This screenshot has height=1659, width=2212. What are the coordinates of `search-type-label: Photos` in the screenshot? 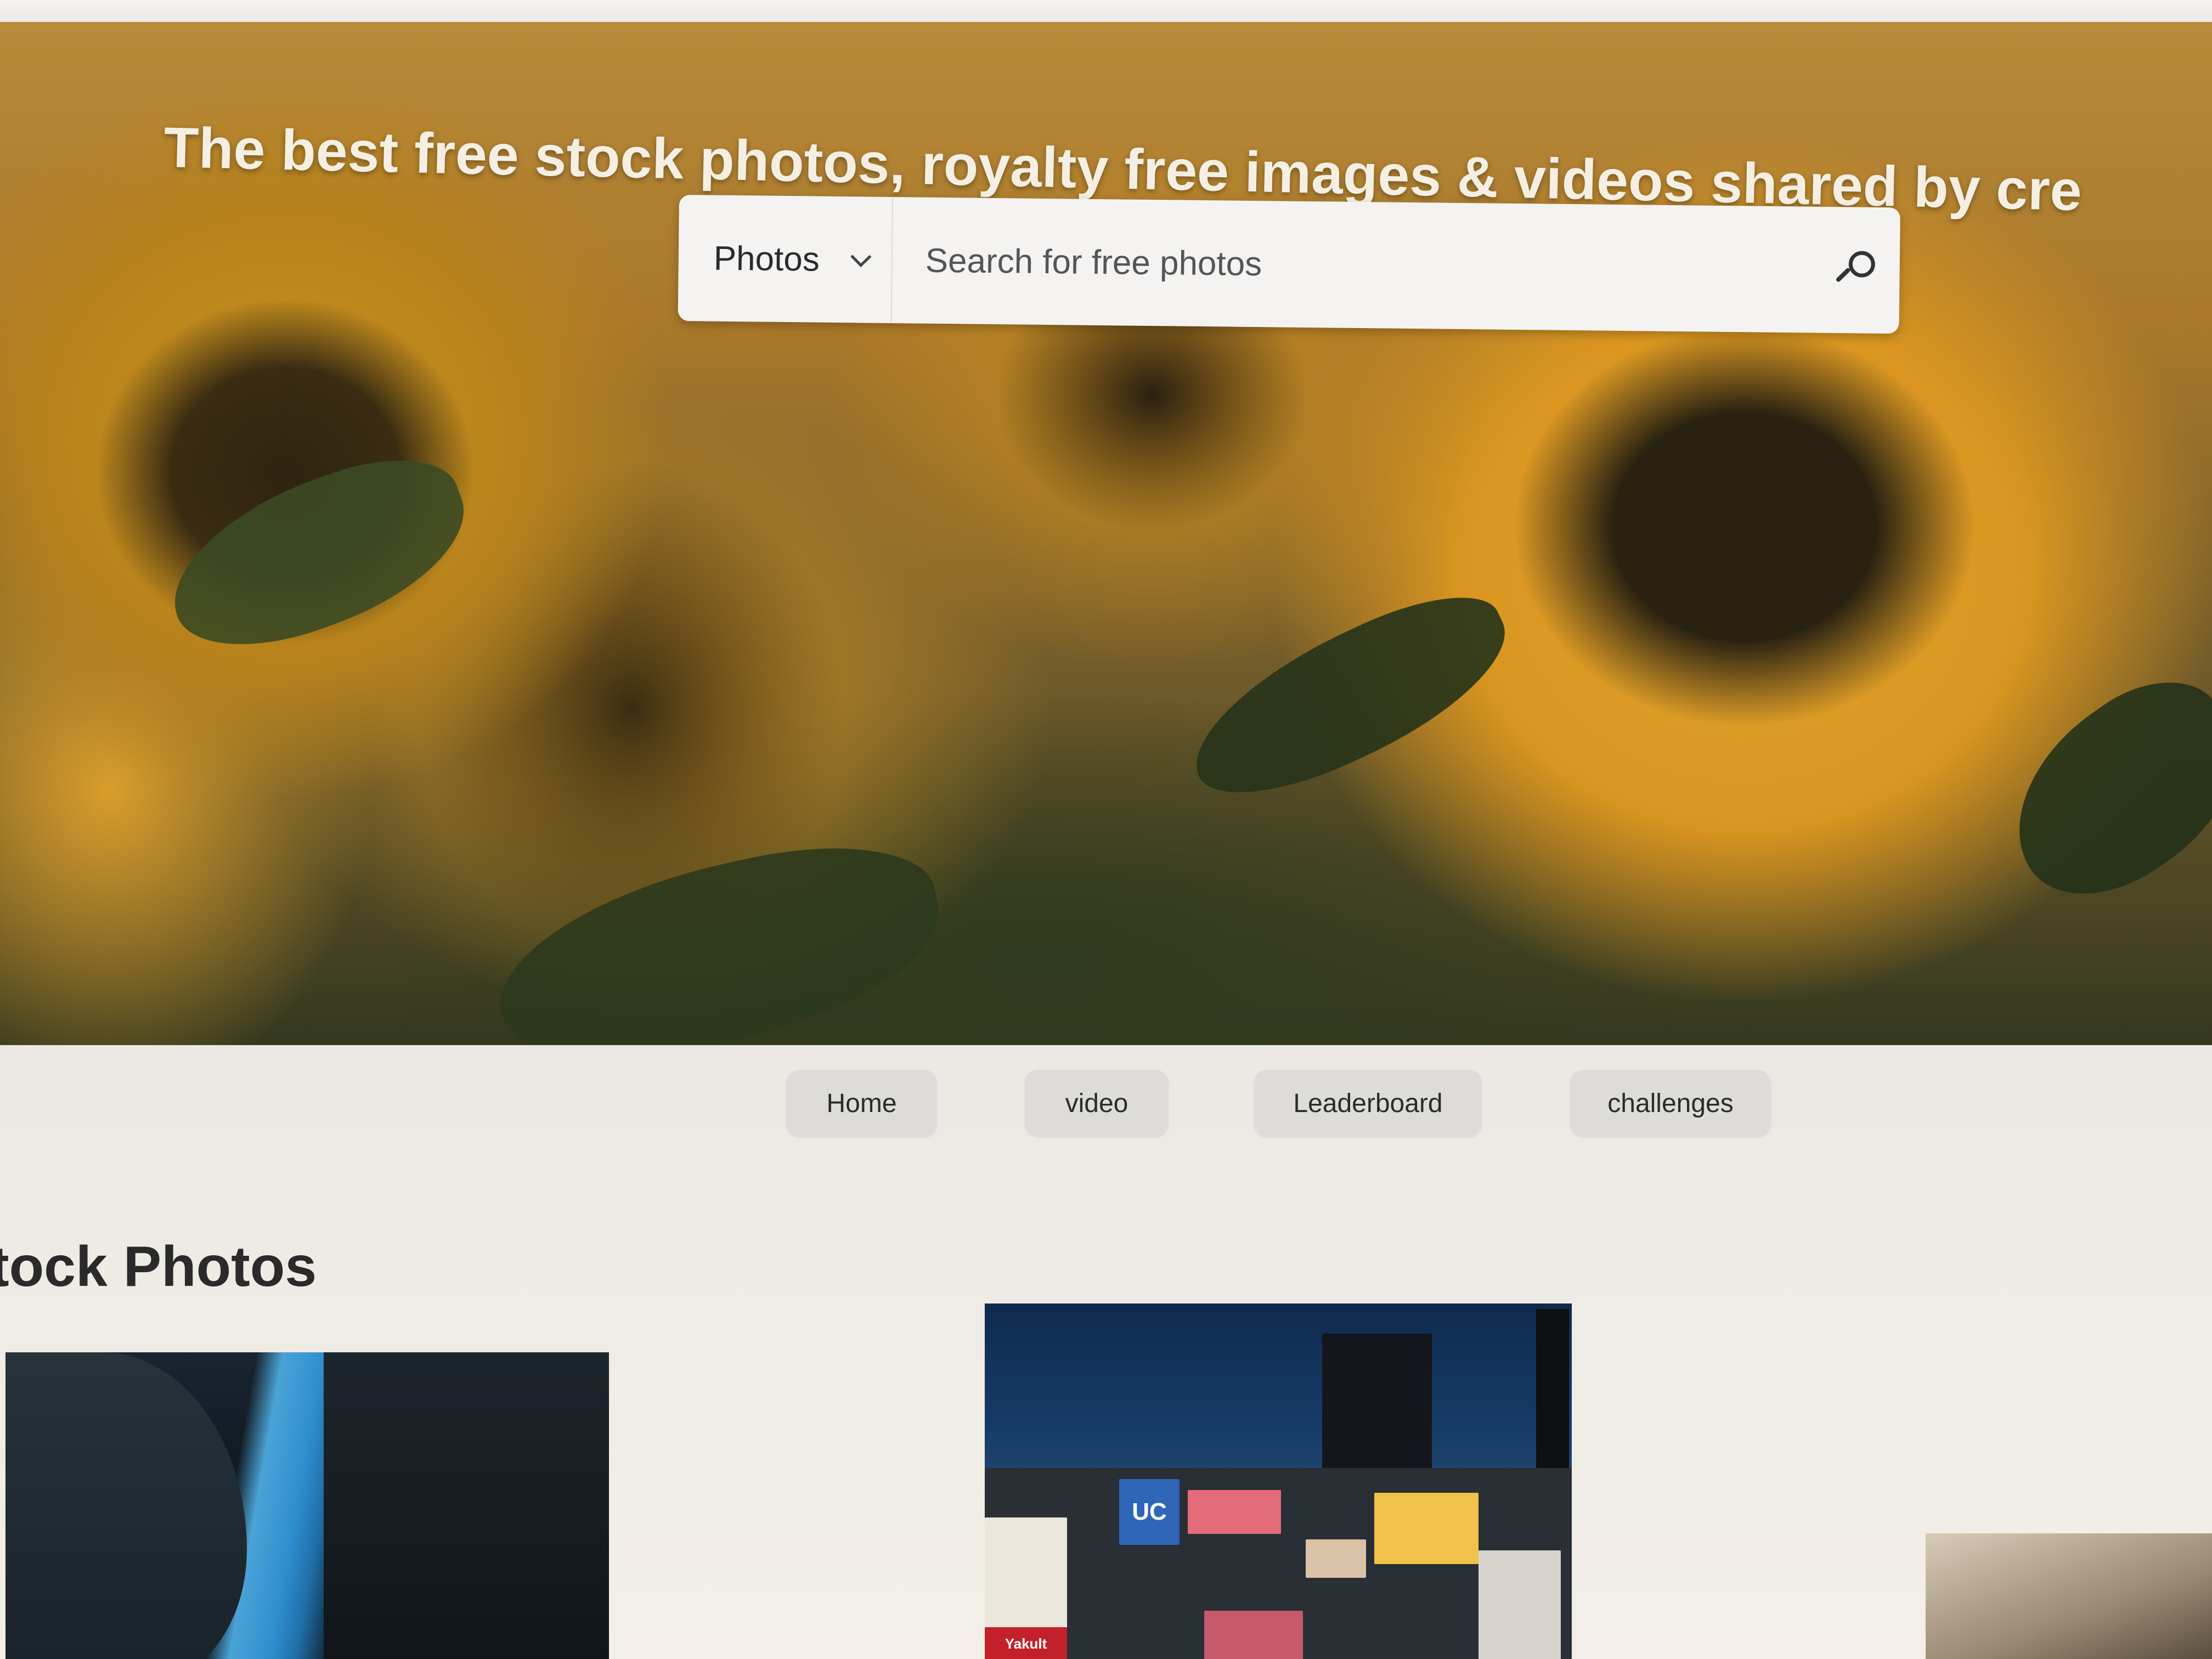 It's located at (766, 259).